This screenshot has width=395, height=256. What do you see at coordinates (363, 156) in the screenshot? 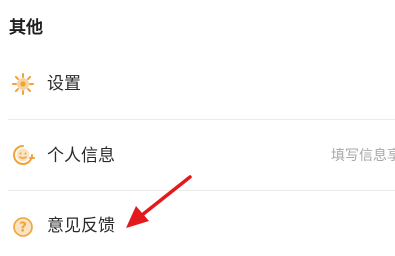
I see `personal-info-hint: 填写信息享` at bounding box center [363, 156].